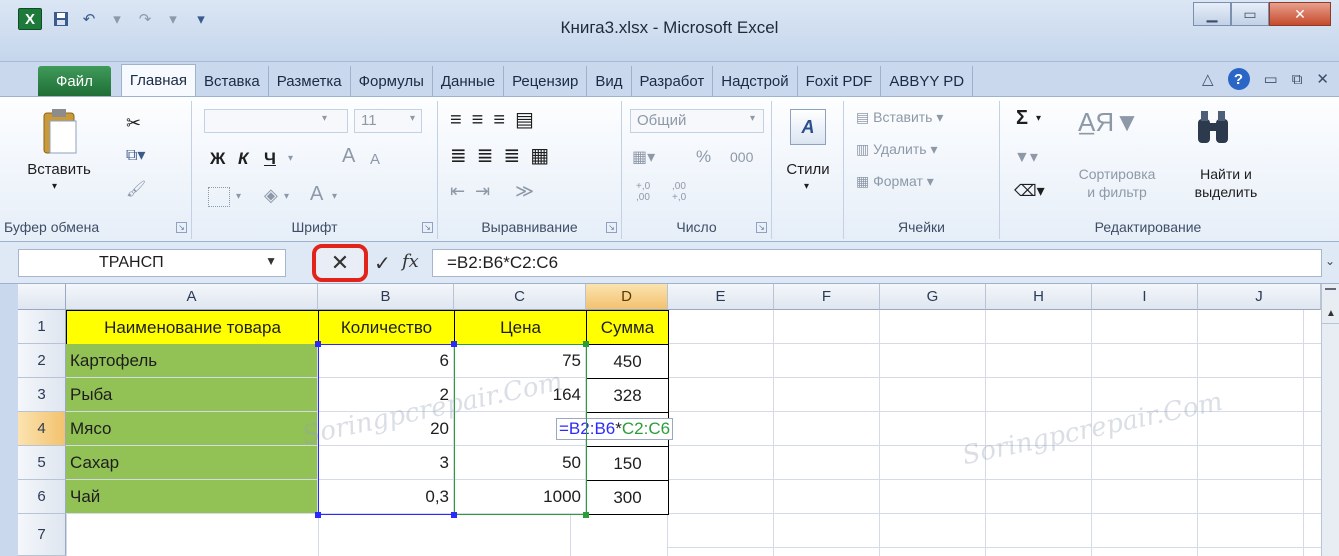 The image size is (1339, 556). Describe the element at coordinates (310, 81) in the screenshot. I see `tab-page-layout: Разметка` at that location.